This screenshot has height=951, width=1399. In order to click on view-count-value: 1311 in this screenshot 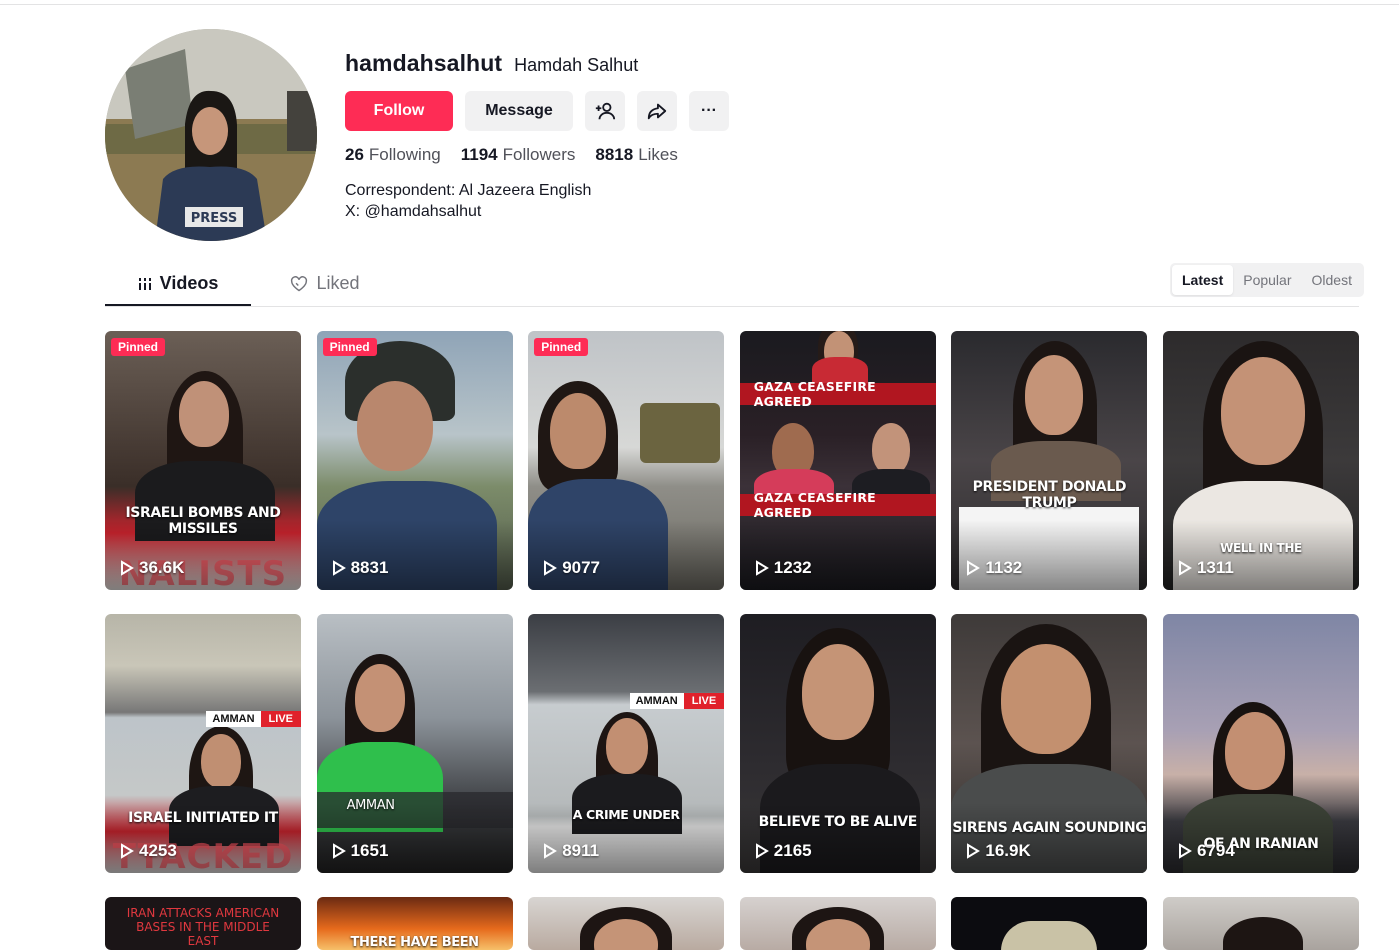, I will do `click(1215, 567)`.